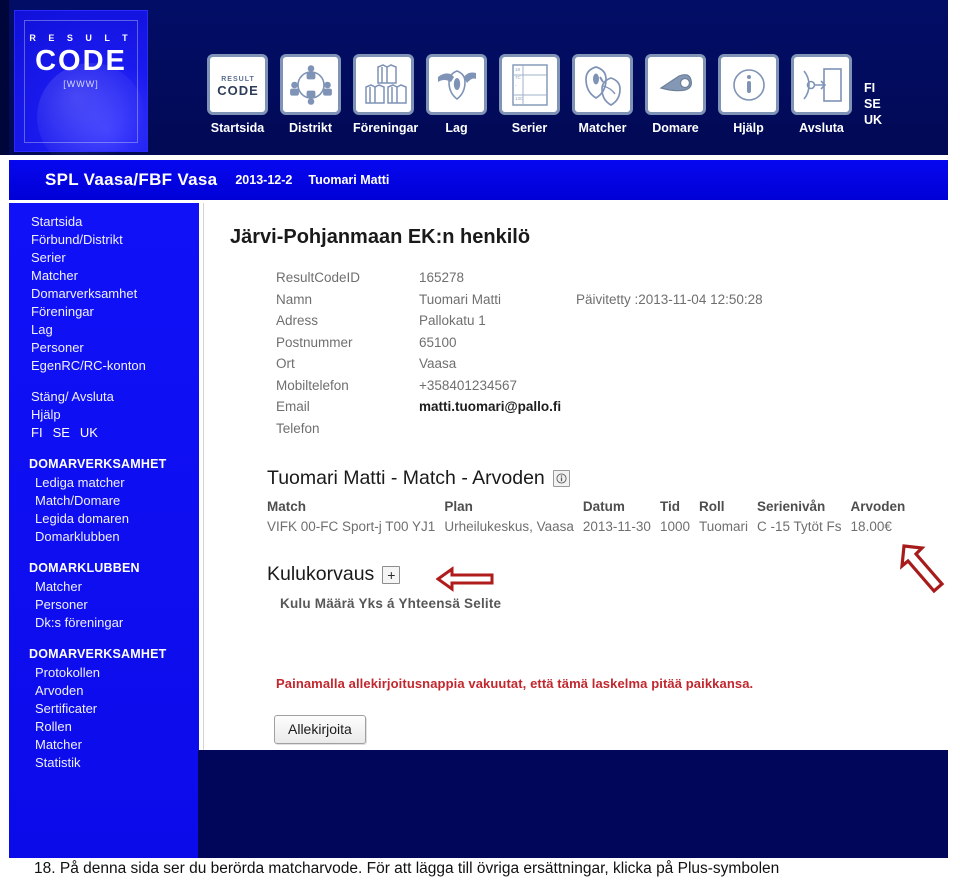 The height and width of the screenshot is (880, 960). I want to click on sidebar-item-hjalp: Hjälp, so click(104, 415).